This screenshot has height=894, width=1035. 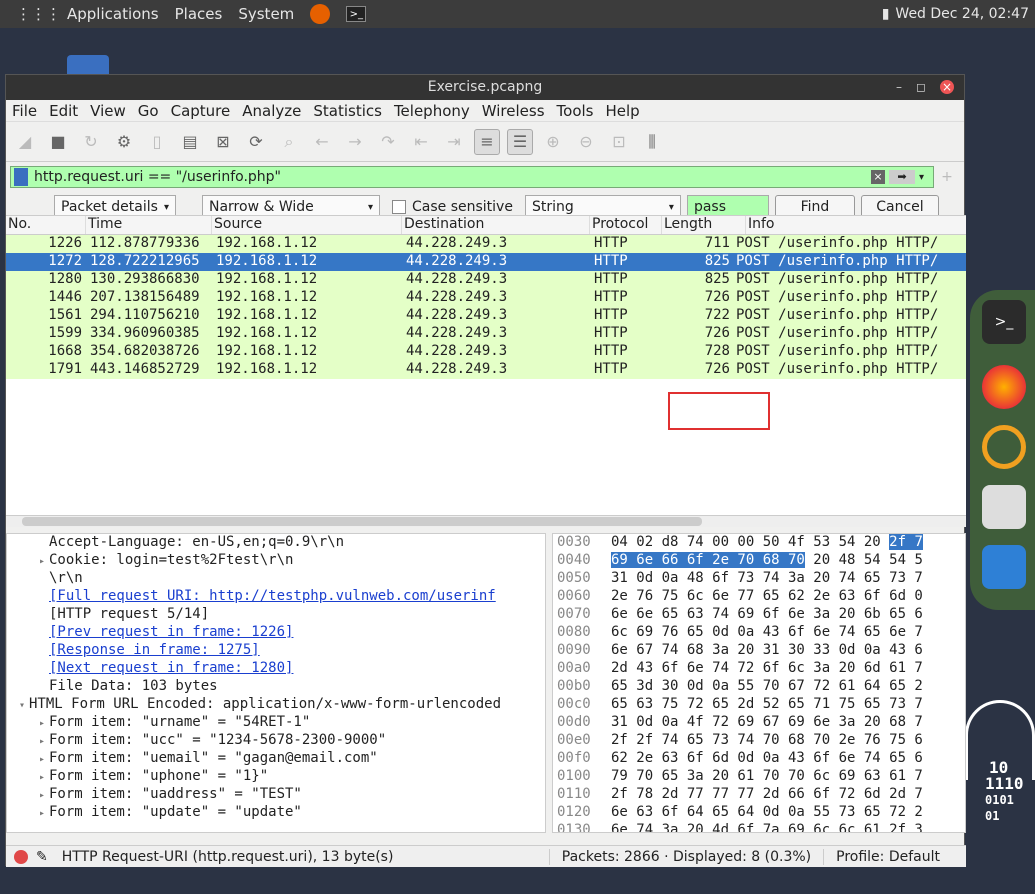 What do you see at coordinates (148, 111) in the screenshot?
I see `menu-go: Go` at bounding box center [148, 111].